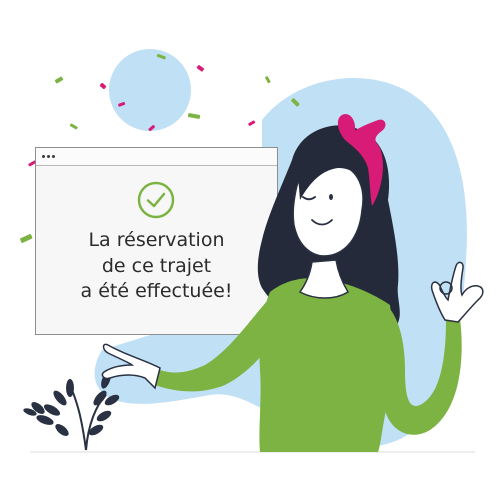 The image size is (500, 500). I want to click on open-eye, so click(331, 197).